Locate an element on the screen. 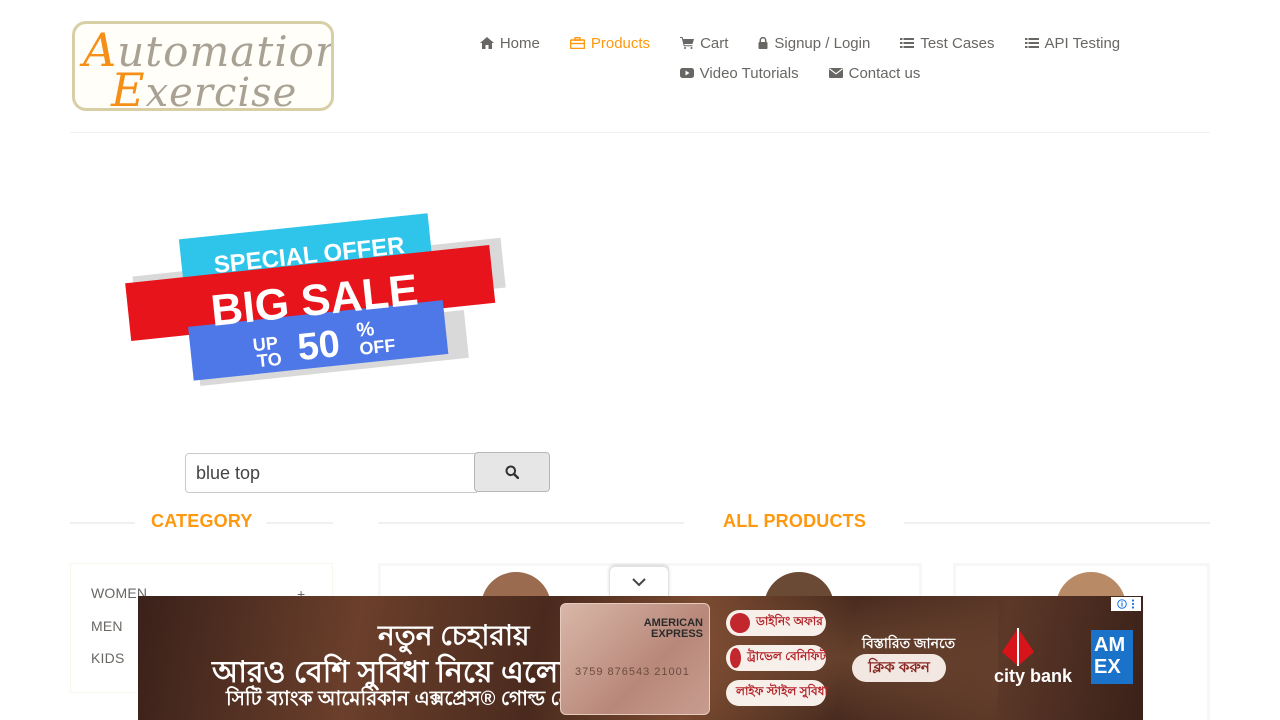  nav-api-testing: API Testing is located at coordinates (1072, 43).